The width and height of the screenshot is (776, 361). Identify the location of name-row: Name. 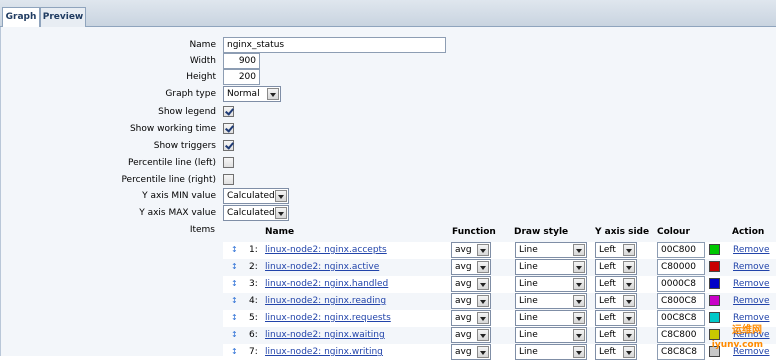
(388, 45).